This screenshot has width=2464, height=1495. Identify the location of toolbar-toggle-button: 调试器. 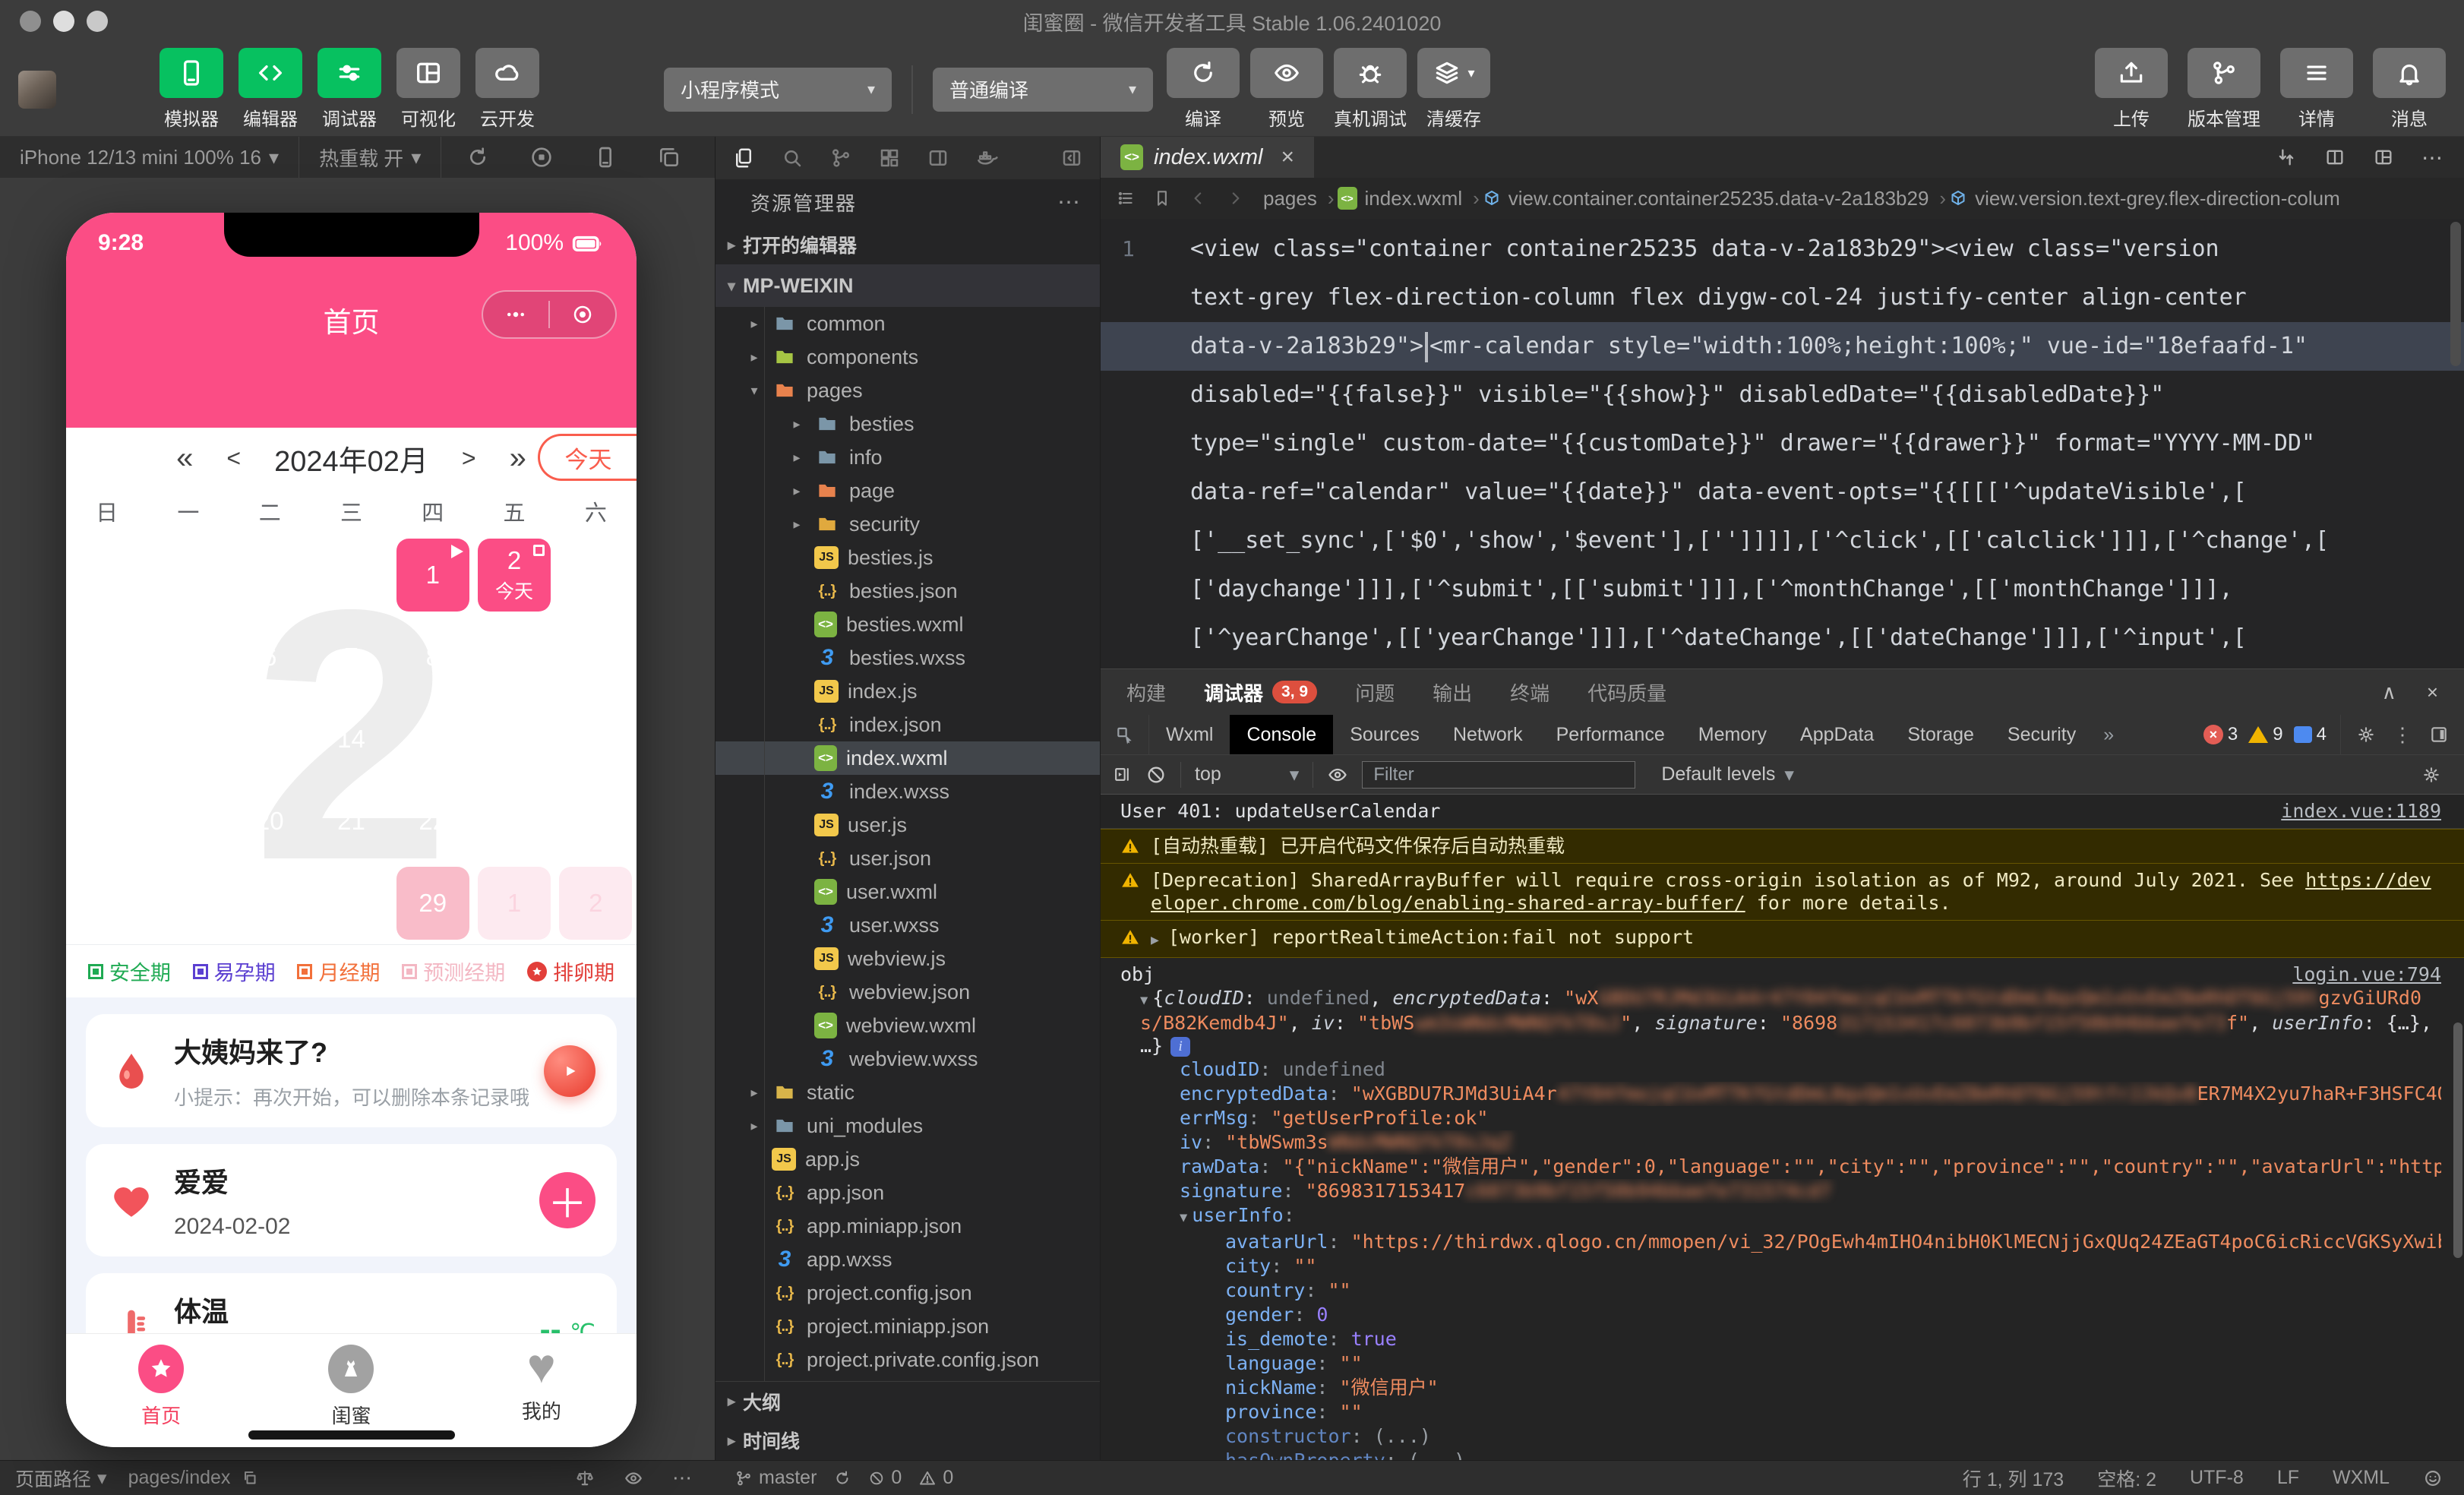
(349, 89).